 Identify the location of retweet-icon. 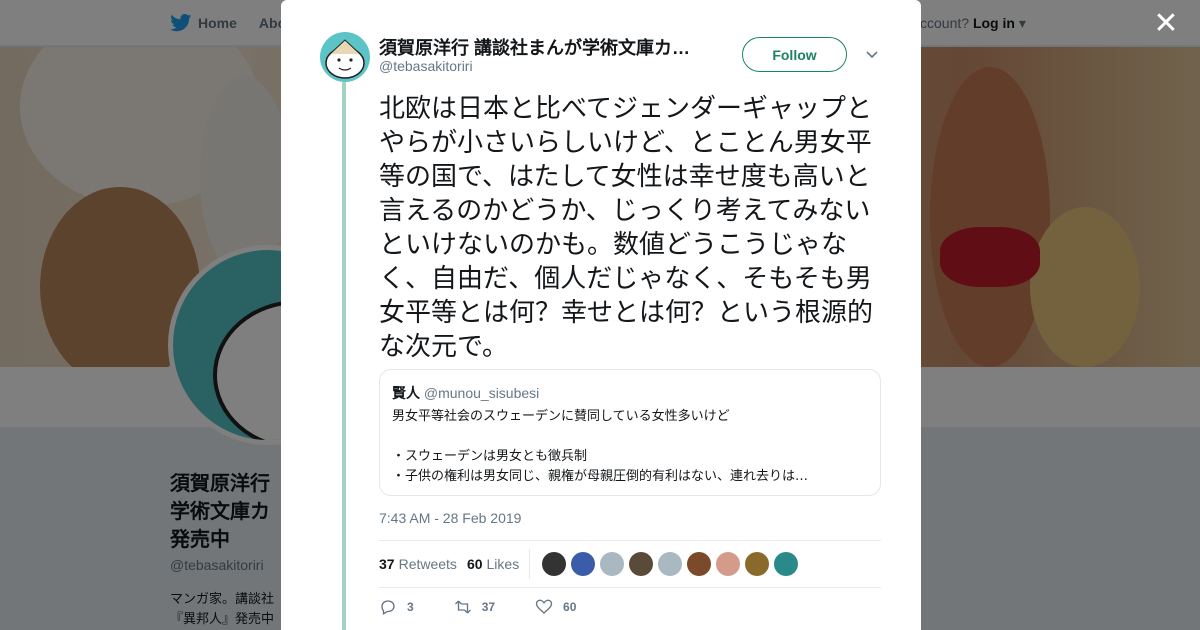
(462, 607).